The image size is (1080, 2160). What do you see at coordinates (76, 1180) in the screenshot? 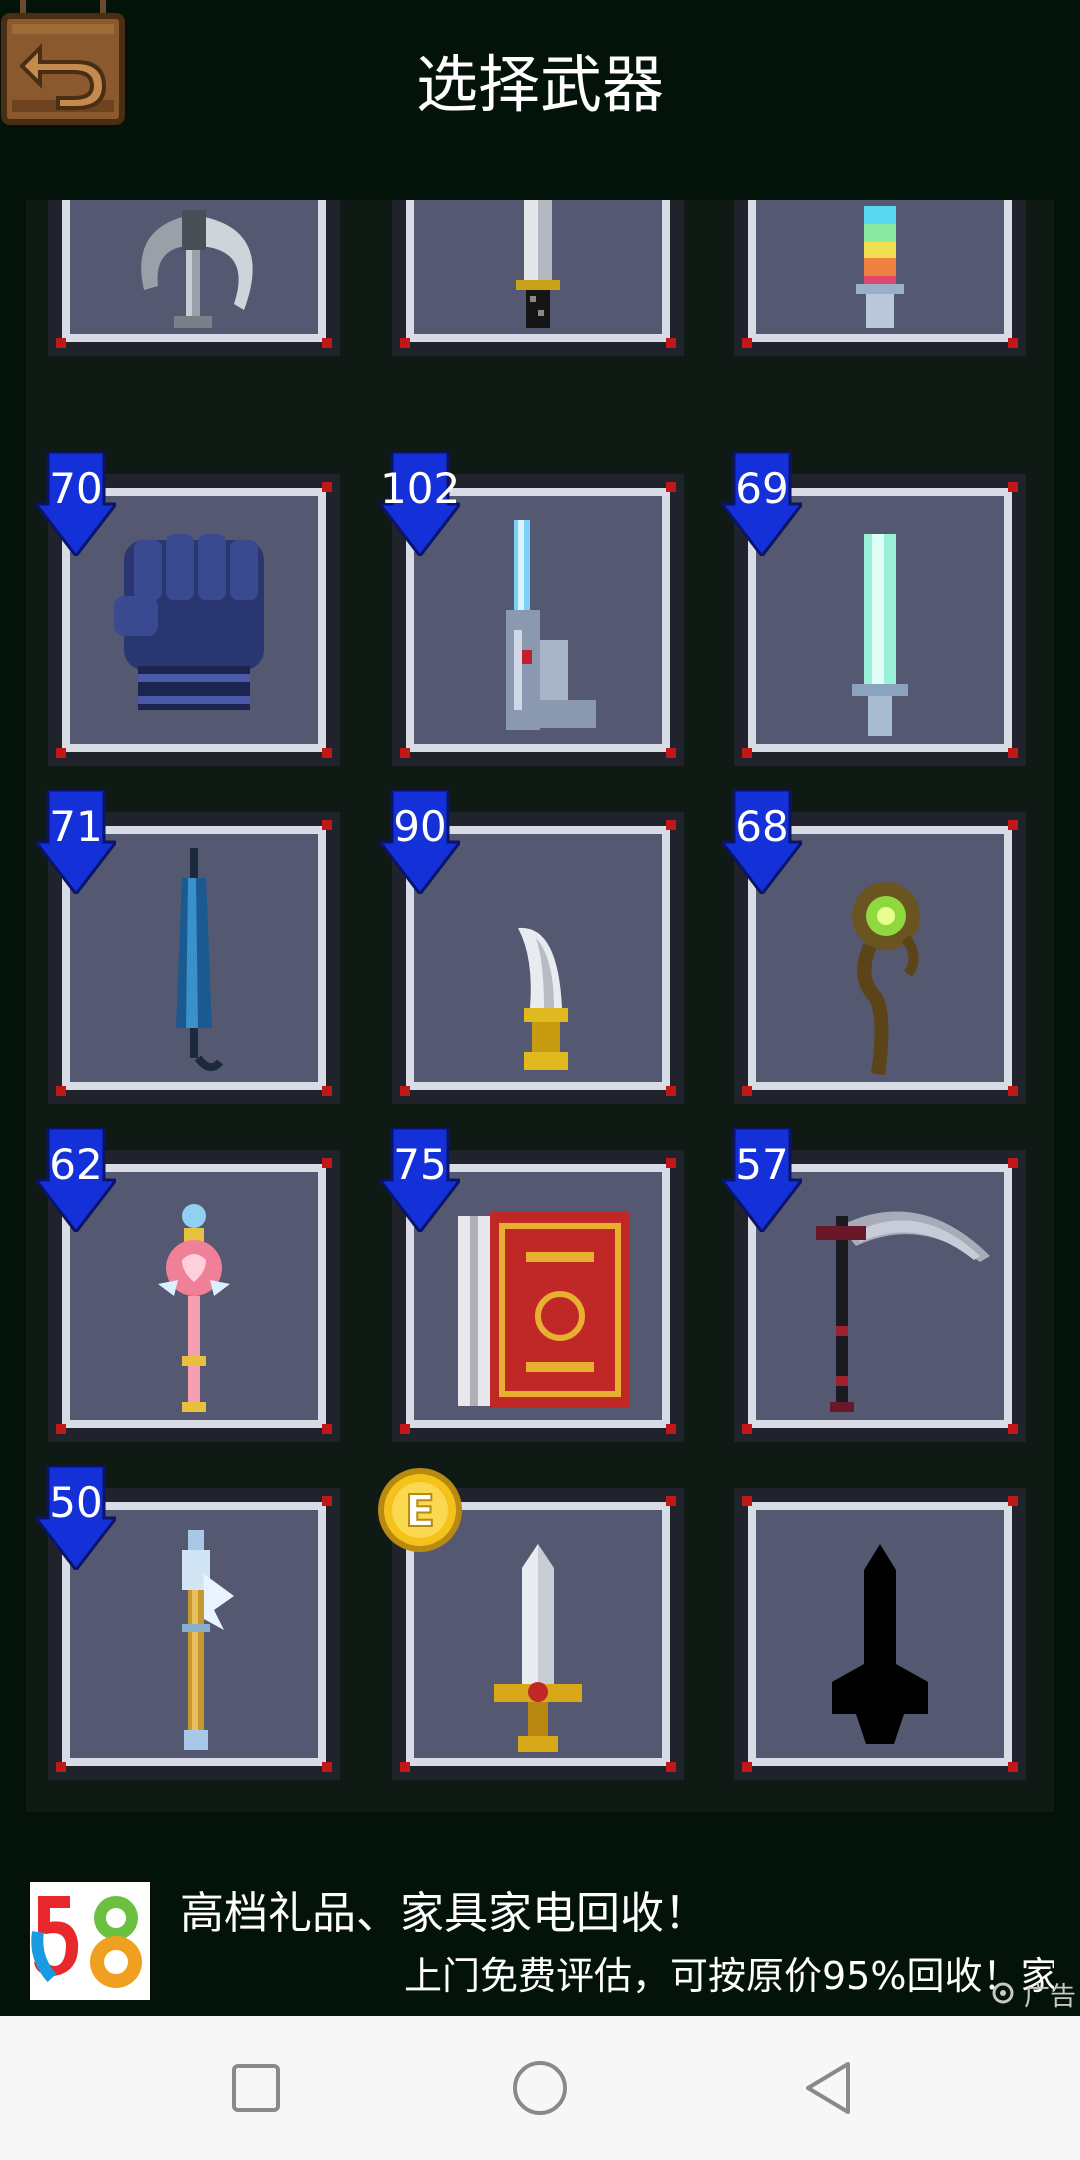
I see `upgrade-badge: 62` at bounding box center [76, 1180].